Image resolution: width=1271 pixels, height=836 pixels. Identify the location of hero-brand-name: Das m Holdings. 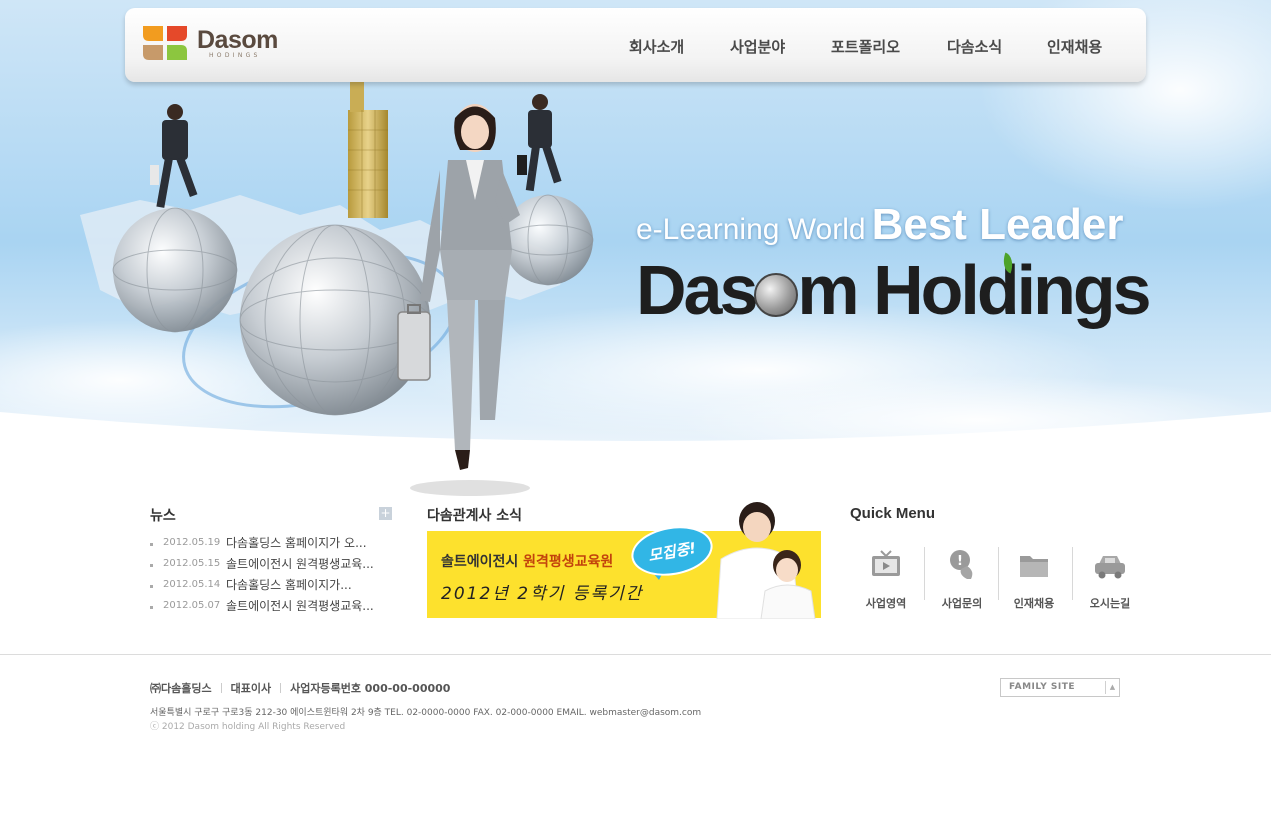
(894, 290).